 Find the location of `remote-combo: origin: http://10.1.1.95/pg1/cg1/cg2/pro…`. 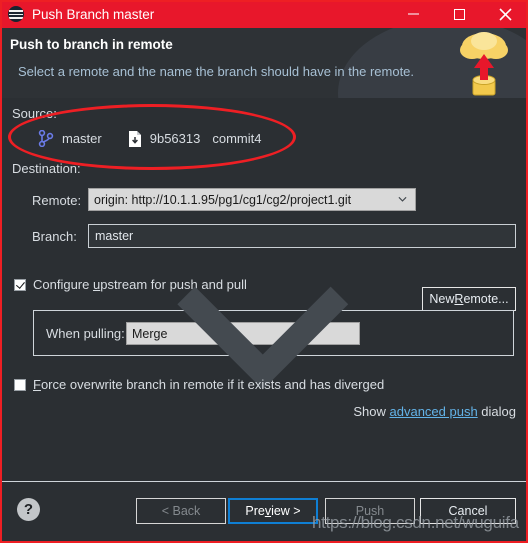

remote-combo: origin: http://10.1.1.95/pg1/cg1/cg2/pro… is located at coordinates (252, 199).